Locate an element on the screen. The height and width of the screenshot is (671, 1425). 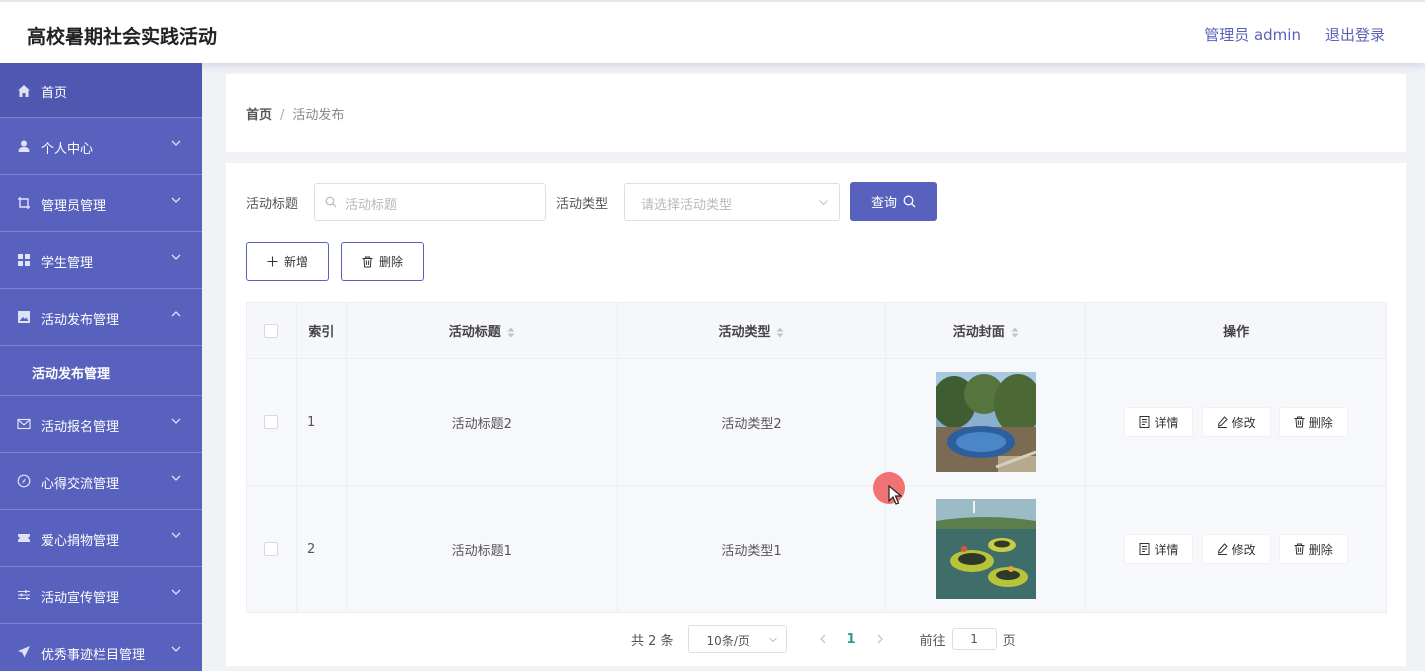
trash-icon is located at coordinates (1299, 549).